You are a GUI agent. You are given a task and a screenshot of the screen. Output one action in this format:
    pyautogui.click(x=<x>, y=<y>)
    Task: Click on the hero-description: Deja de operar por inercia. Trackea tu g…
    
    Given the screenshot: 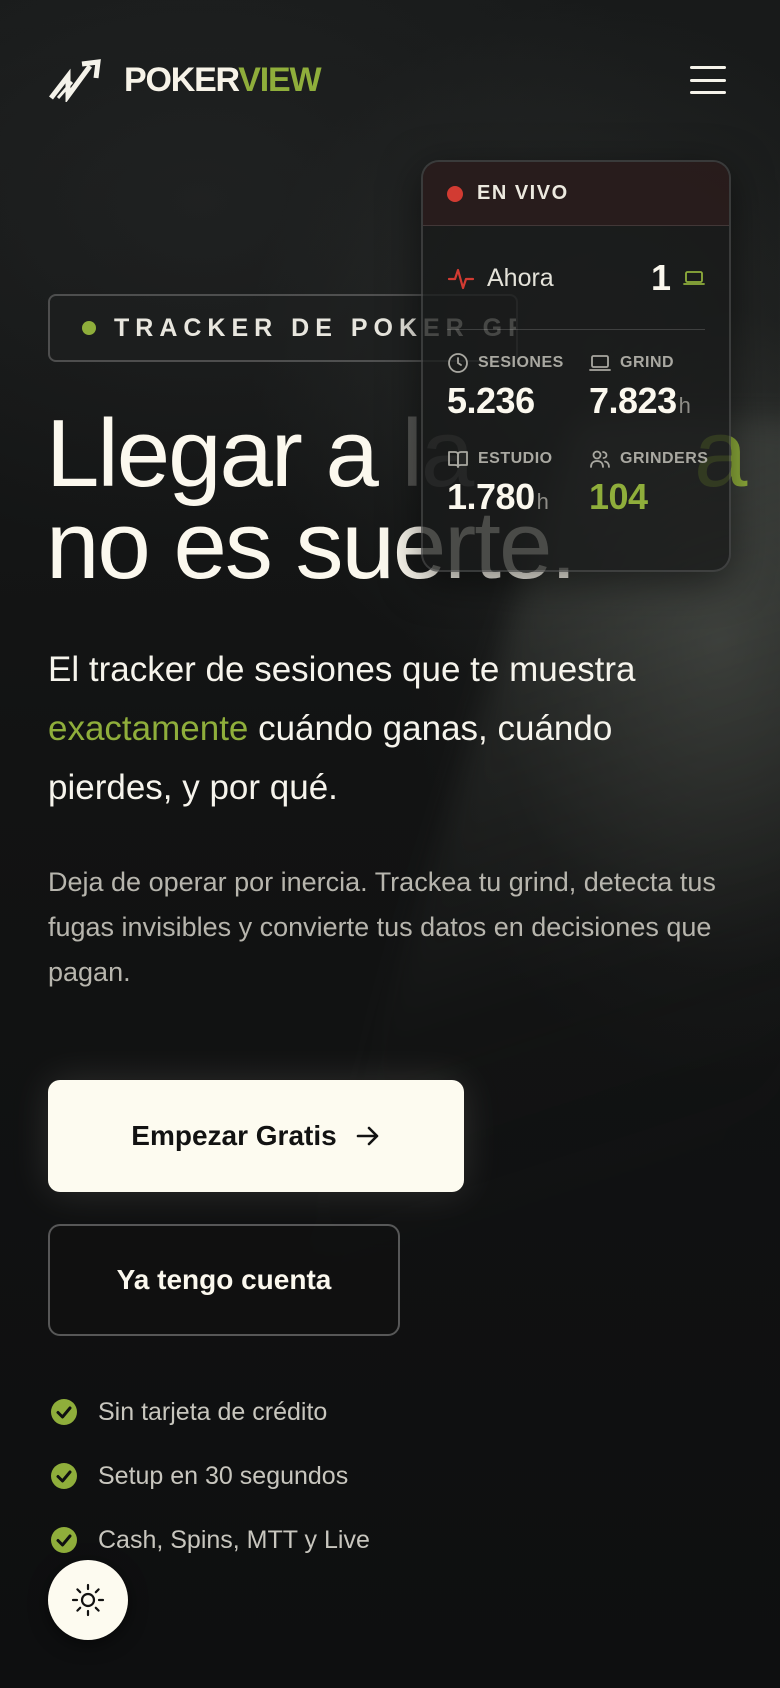 What is the action you would take?
    pyautogui.click(x=382, y=927)
    